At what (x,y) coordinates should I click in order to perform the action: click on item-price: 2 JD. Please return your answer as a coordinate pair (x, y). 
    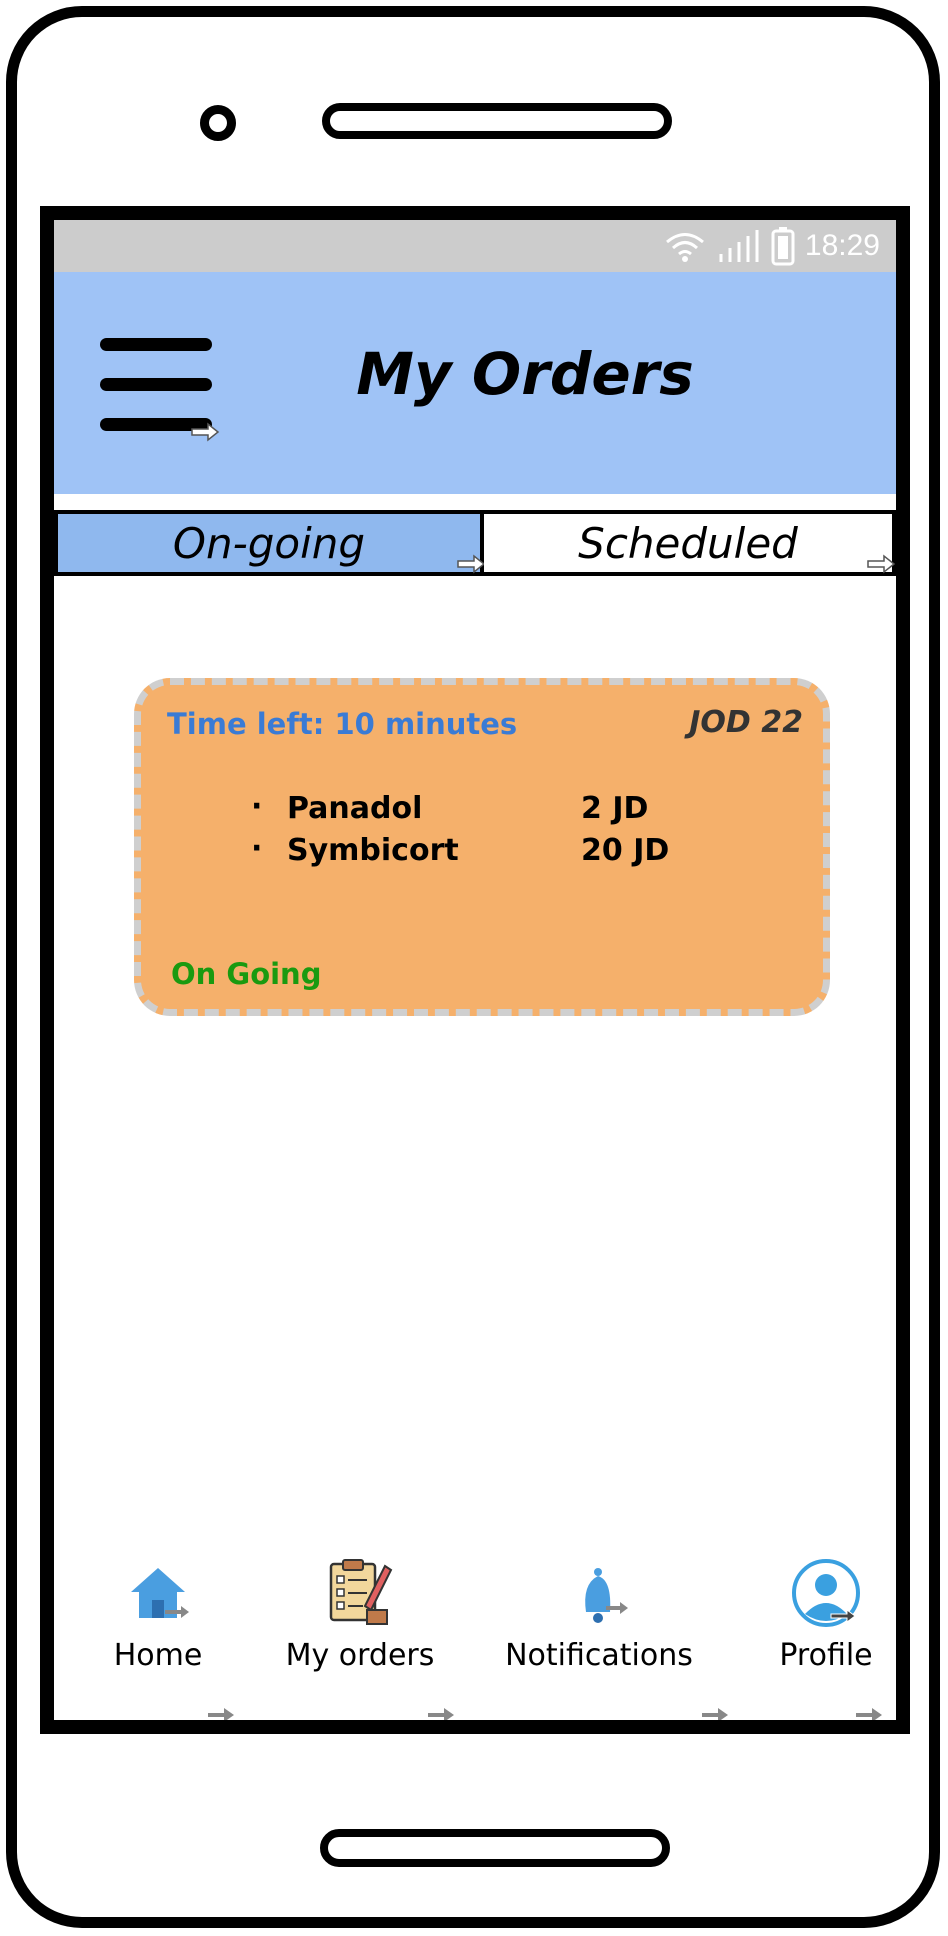
    Looking at the image, I should click on (615, 808).